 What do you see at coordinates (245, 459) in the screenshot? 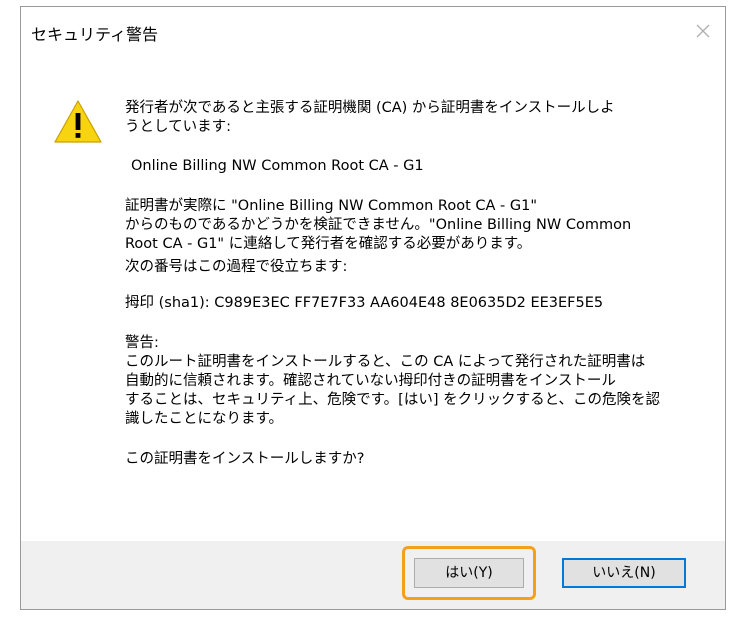
I see `install-question: この証明書をインストールしますか?` at bounding box center [245, 459].